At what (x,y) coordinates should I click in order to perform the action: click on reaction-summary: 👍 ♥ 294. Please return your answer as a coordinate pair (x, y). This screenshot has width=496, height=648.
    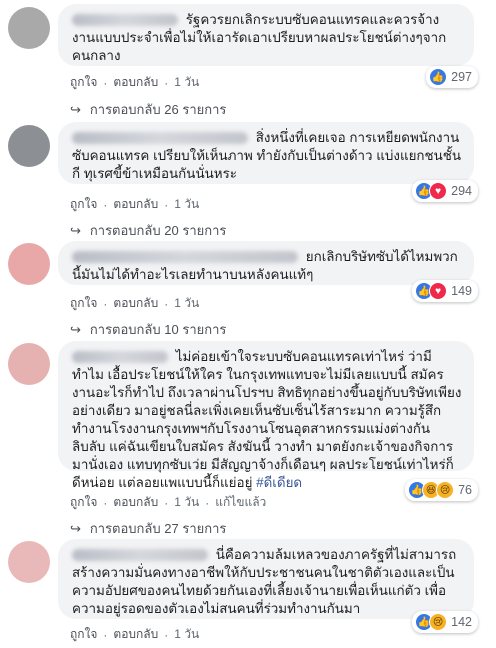
    Looking at the image, I should click on (445, 191).